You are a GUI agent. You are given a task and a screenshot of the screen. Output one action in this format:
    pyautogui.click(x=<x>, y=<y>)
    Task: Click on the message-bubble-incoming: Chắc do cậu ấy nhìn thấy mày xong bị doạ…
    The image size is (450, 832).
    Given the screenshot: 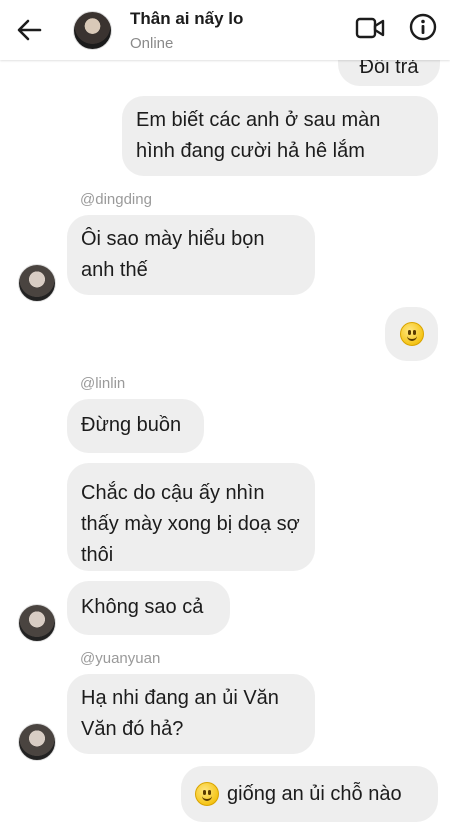 What is the action you would take?
    pyautogui.click(x=191, y=517)
    